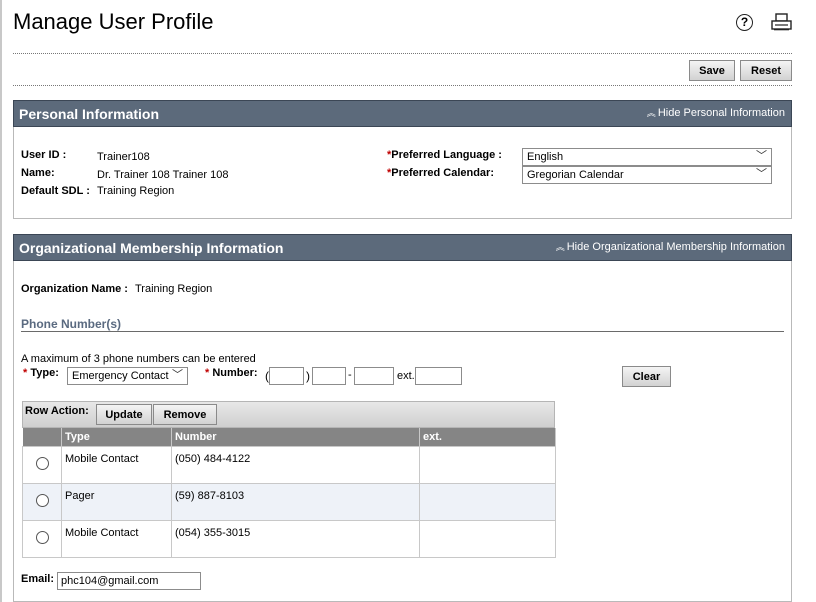 This screenshot has height=602, width=816. What do you see at coordinates (123, 157) in the screenshot?
I see `user-id-value: Trainer108` at bounding box center [123, 157].